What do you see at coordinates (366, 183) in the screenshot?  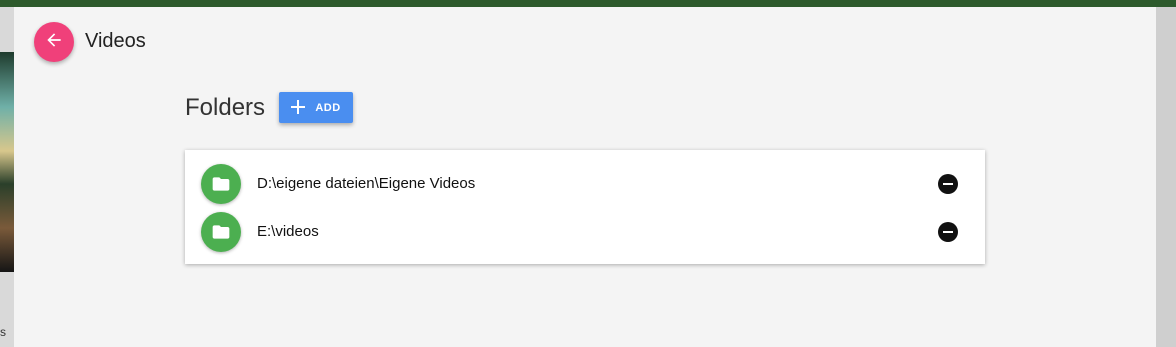 I see `folder-path: D:\eigene dateien\Eigene Videos` at bounding box center [366, 183].